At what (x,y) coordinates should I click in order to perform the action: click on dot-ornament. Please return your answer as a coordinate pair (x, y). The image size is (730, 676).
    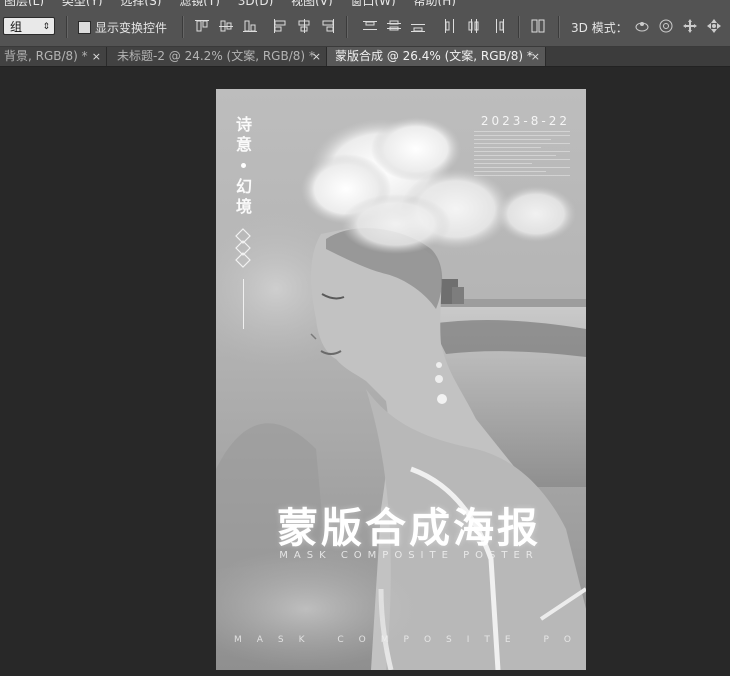
    Looking at the image, I should click on (243, 165).